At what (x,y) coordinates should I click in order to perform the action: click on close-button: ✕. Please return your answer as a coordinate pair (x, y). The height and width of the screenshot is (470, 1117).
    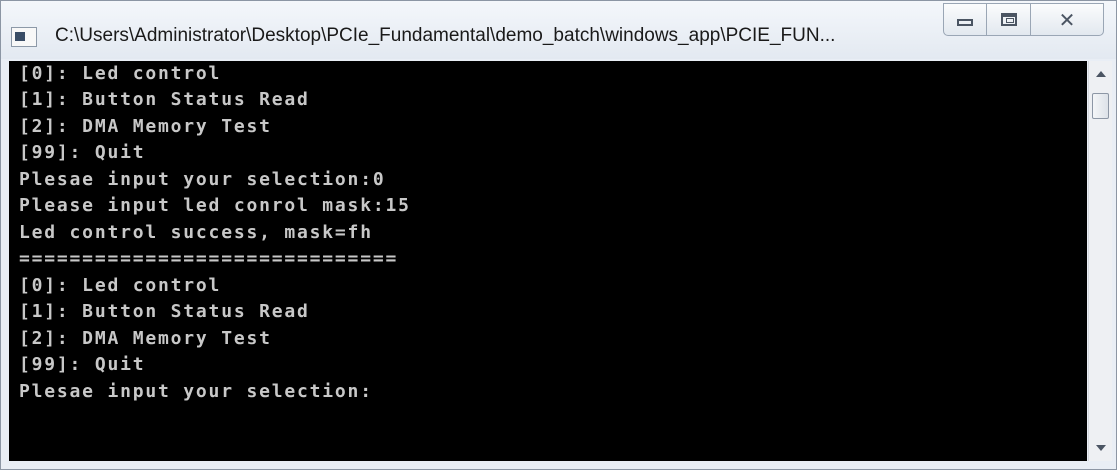
    Looking at the image, I should click on (1067, 19).